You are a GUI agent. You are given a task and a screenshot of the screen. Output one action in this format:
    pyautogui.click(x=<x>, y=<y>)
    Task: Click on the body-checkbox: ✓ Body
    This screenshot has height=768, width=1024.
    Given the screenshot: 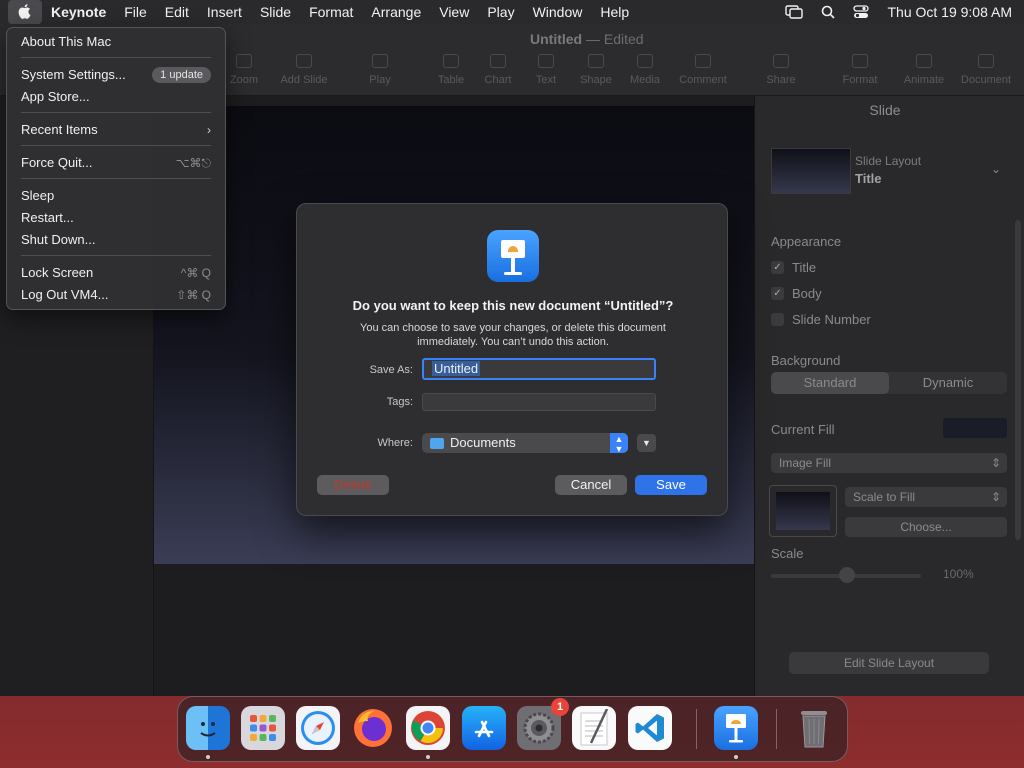 What is the action you would take?
    pyautogui.click(x=796, y=293)
    